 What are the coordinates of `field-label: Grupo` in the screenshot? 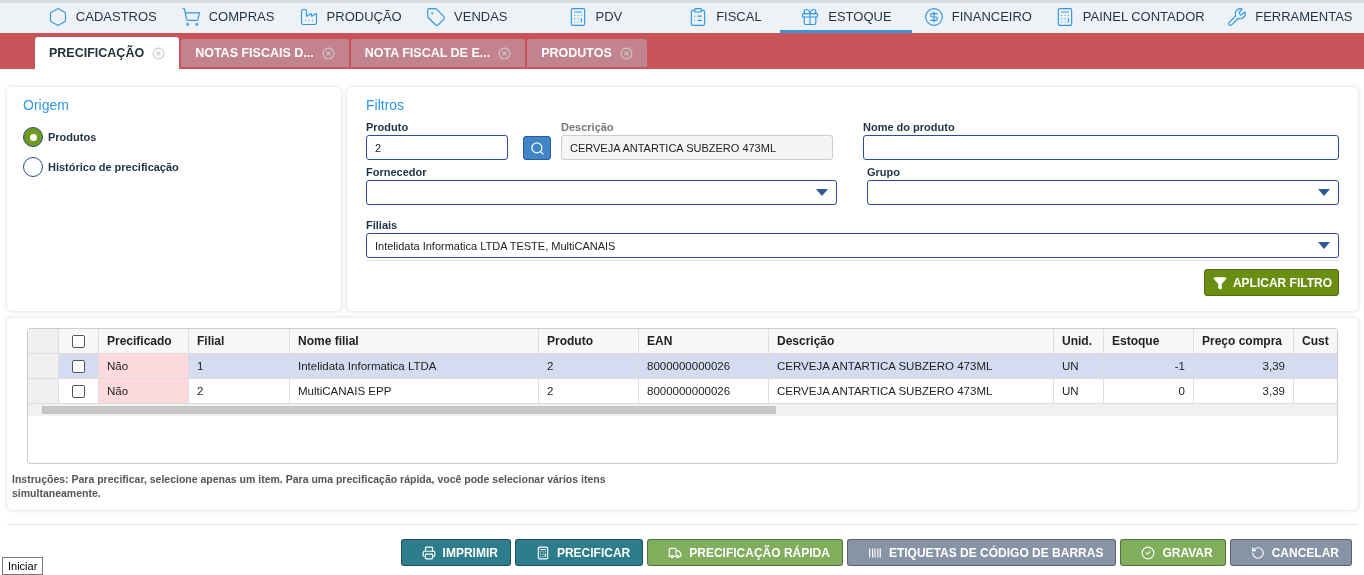 It's located at (884, 172).